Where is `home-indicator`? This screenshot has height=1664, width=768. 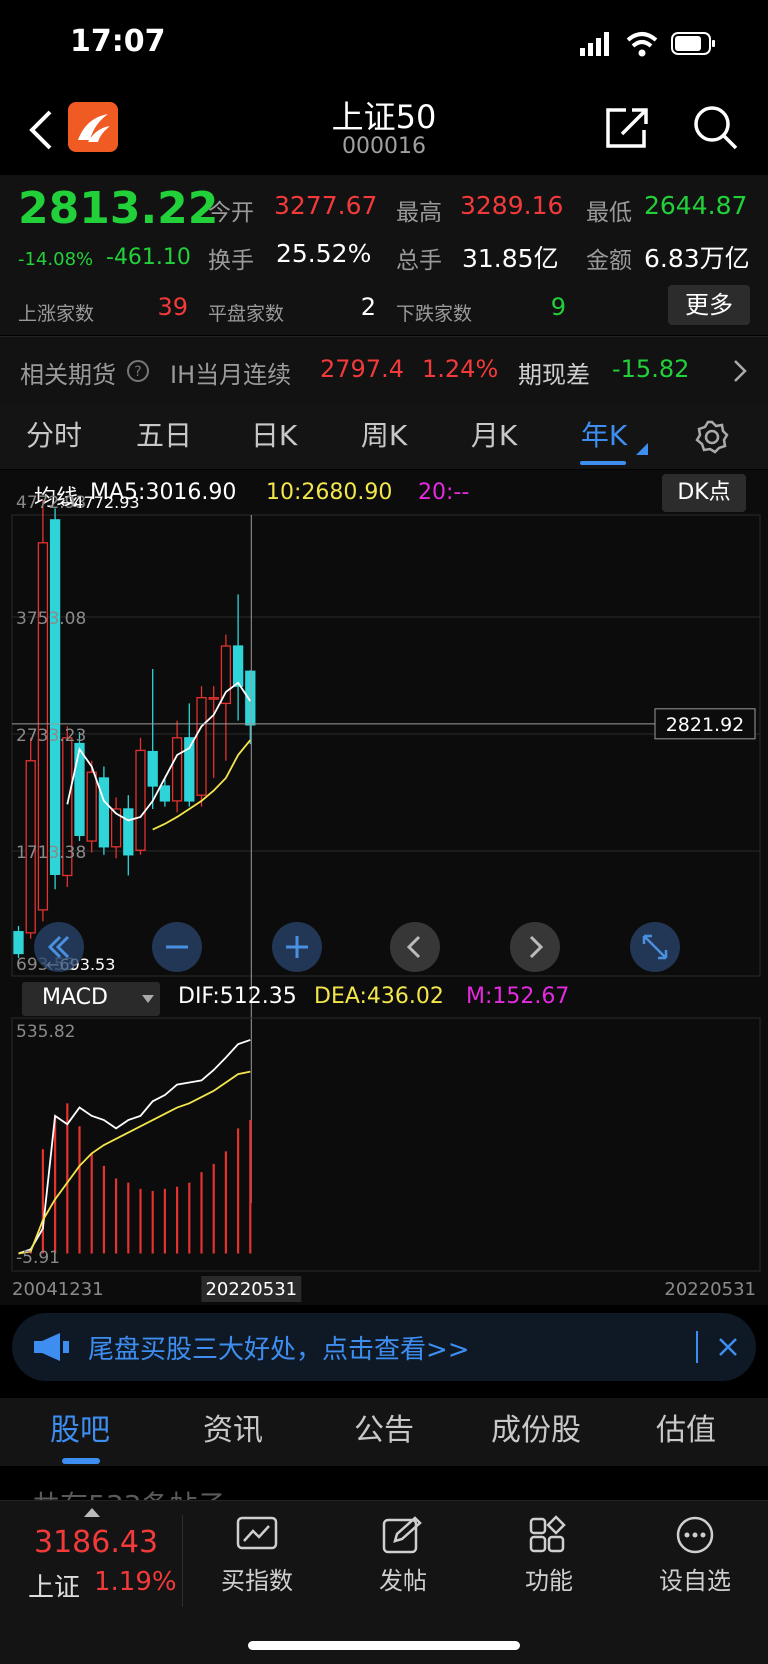 home-indicator is located at coordinates (384, 1645).